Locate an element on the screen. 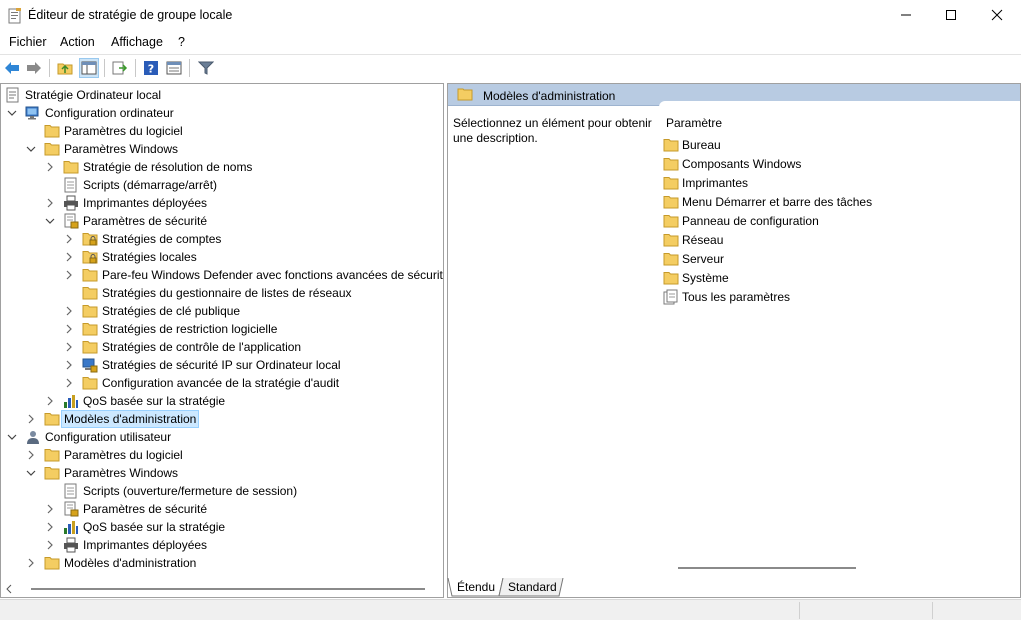  tree-item: Stratégies de contrôle de l'application is located at coordinates (222, 347).